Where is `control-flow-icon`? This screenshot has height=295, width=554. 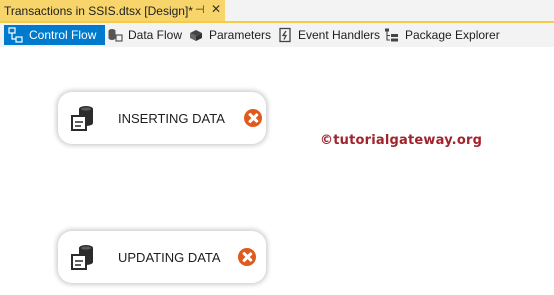
control-flow-icon is located at coordinates (16, 35).